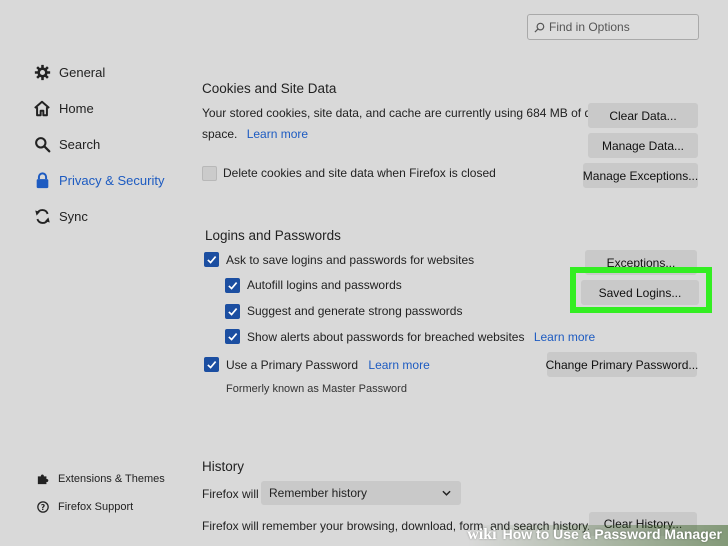 This screenshot has height=546, width=728. I want to click on history-section-title: History, so click(223, 466).